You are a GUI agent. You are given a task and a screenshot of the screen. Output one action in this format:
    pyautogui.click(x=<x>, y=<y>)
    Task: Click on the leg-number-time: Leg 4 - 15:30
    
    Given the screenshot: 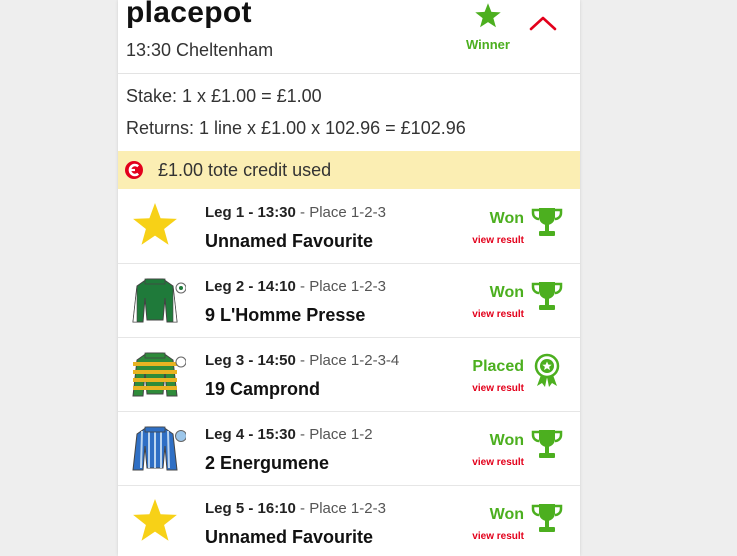 What is the action you would take?
    pyautogui.click(x=250, y=434)
    